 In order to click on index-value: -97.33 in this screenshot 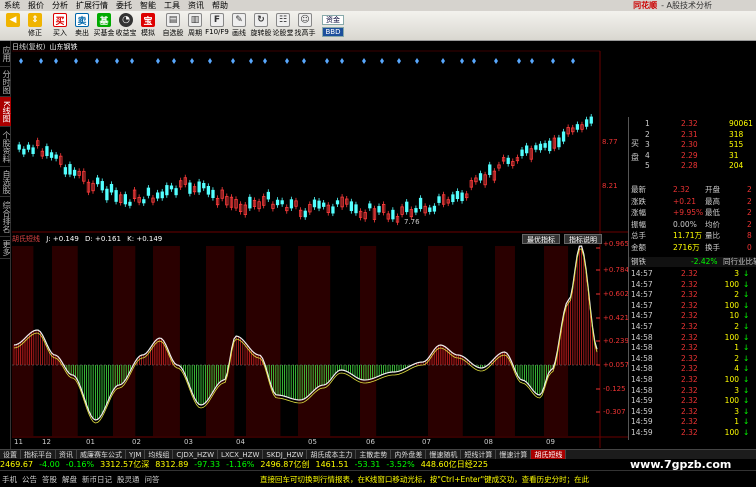, I will do `click(207, 464)`.